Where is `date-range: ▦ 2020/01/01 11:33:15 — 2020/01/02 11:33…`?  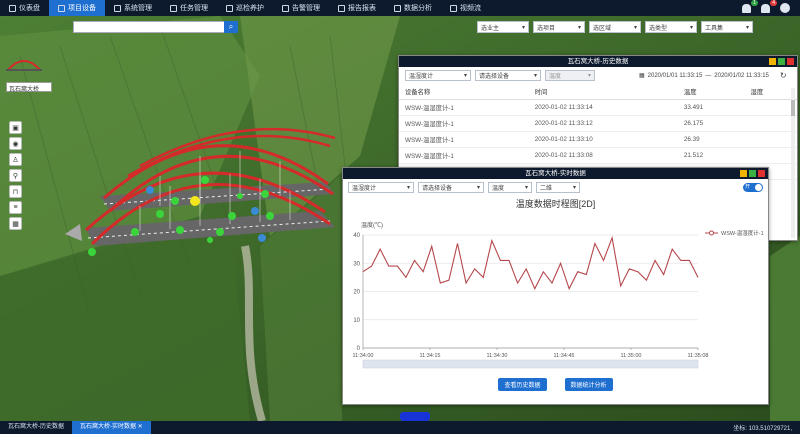
date-range: ▦ 2020/01/01 11:33:15 — 2020/01/02 11:33… is located at coordinates (713, 75).